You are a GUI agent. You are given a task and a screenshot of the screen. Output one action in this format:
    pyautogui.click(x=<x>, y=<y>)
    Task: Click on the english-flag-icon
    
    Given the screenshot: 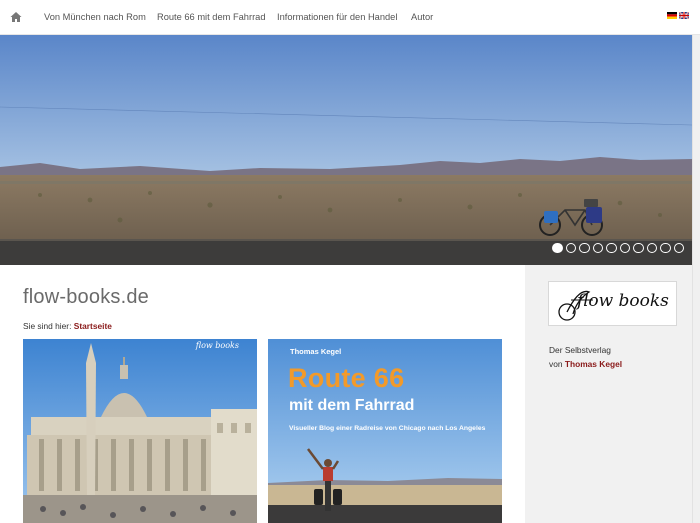 What is the action you would take?
    pyautogui.click(x=684, y=15)
    